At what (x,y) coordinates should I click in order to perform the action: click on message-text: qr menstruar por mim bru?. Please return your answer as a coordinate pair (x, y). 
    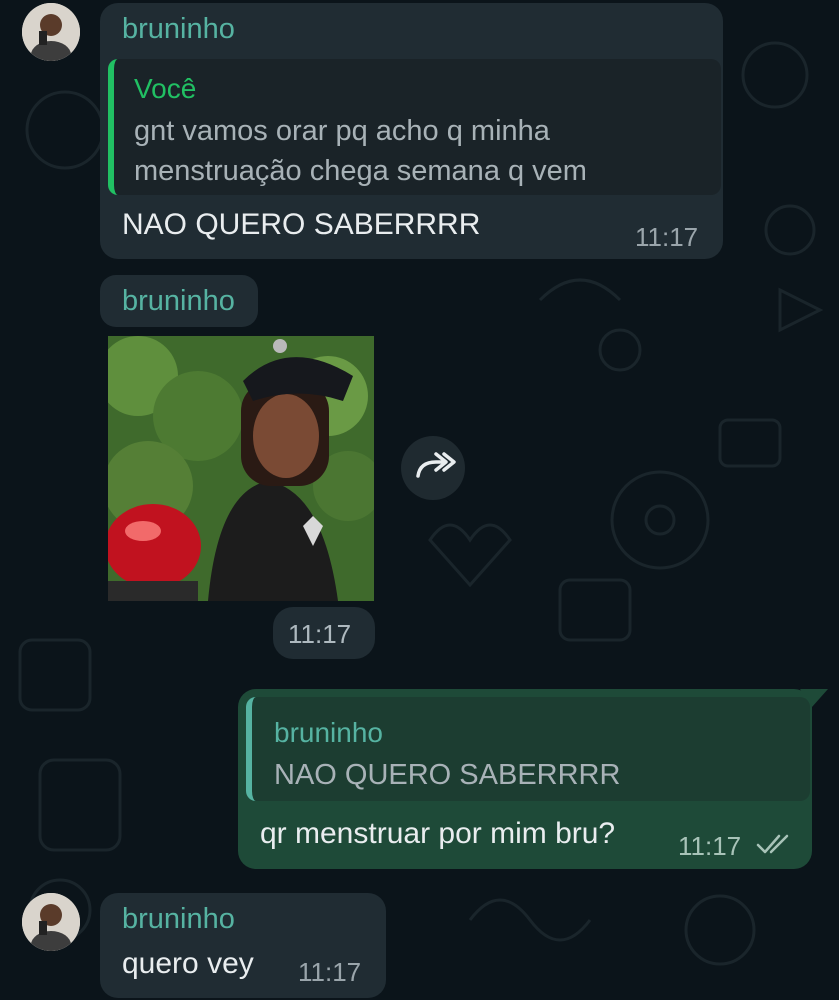
    Looking at the image, I should click on (438, 833).